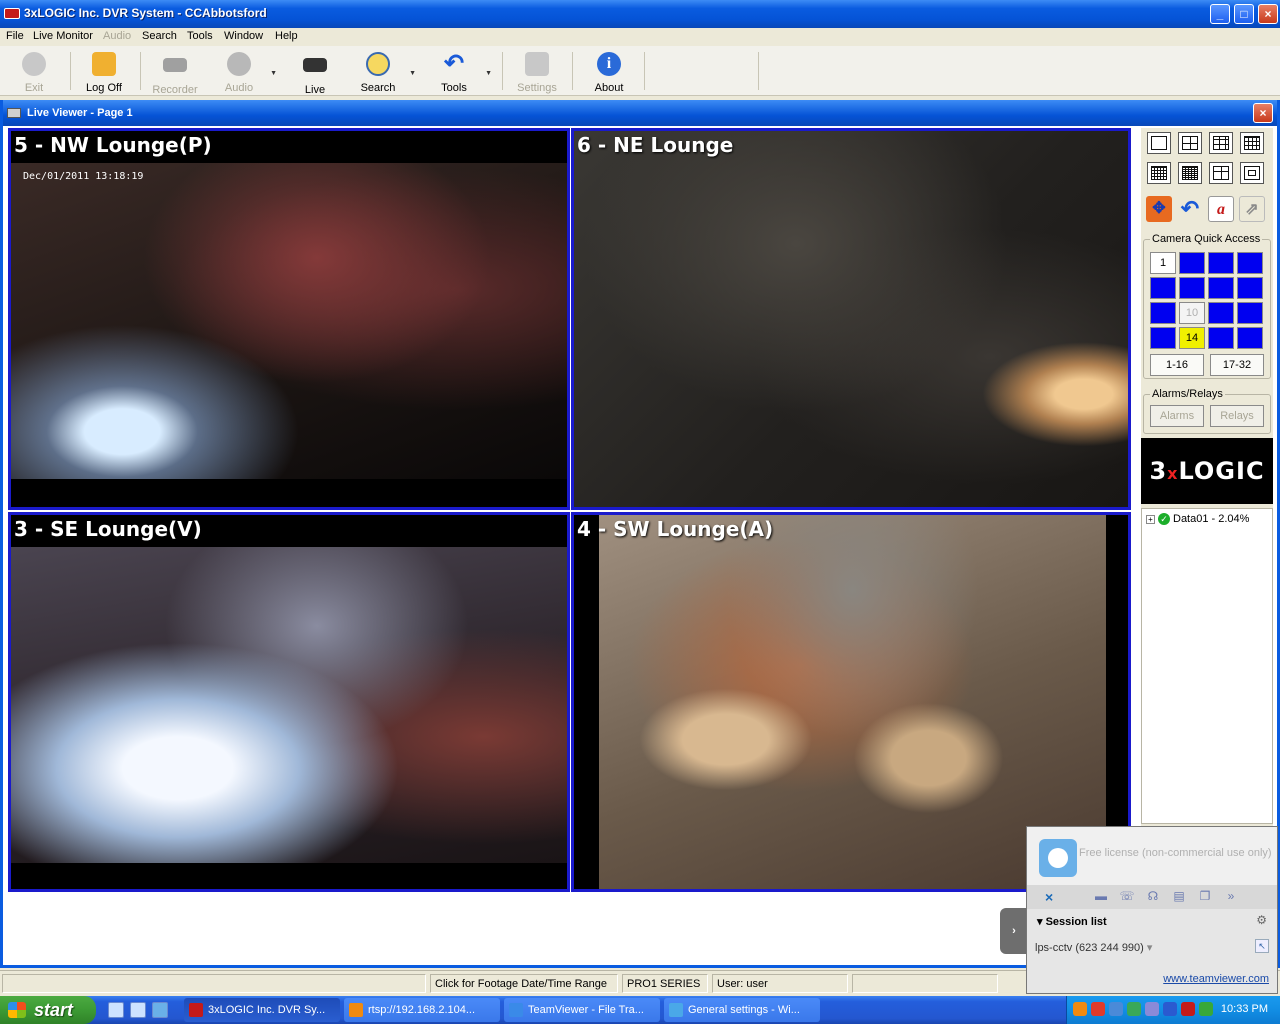 This screenshot has width=1280, height=1024. What do you see at coordinates (1221, 263) in the screenshot?
I see `camera-quick-button-3: 3` at bounding box center [1221, 263].